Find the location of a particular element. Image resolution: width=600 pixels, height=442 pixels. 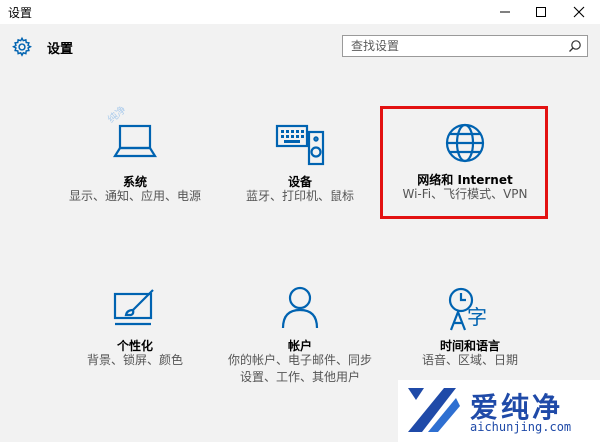

tile-accounts-desc: 你的帐户、电子邮件、同步设置、工作、其他用户 is located at coordinates (300, 368).